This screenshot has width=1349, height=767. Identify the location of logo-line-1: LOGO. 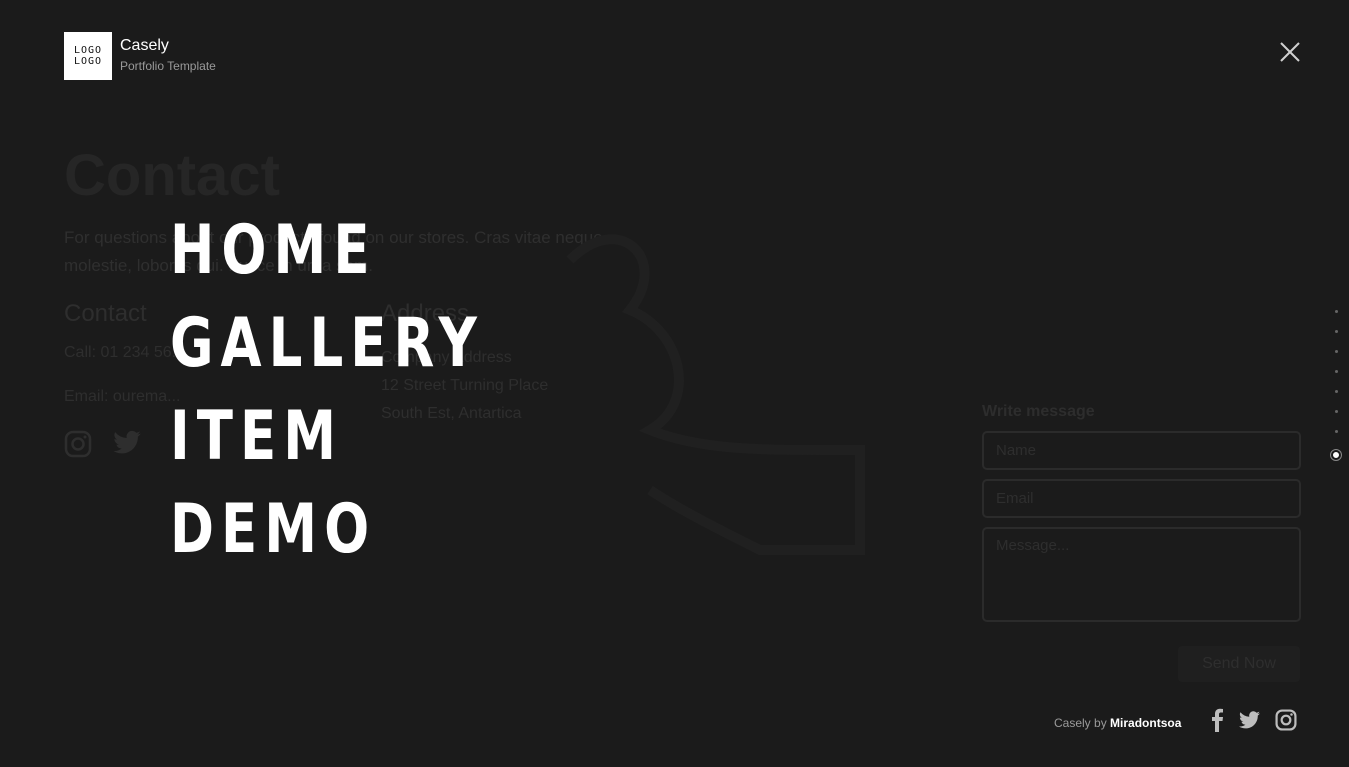
(88, 50).